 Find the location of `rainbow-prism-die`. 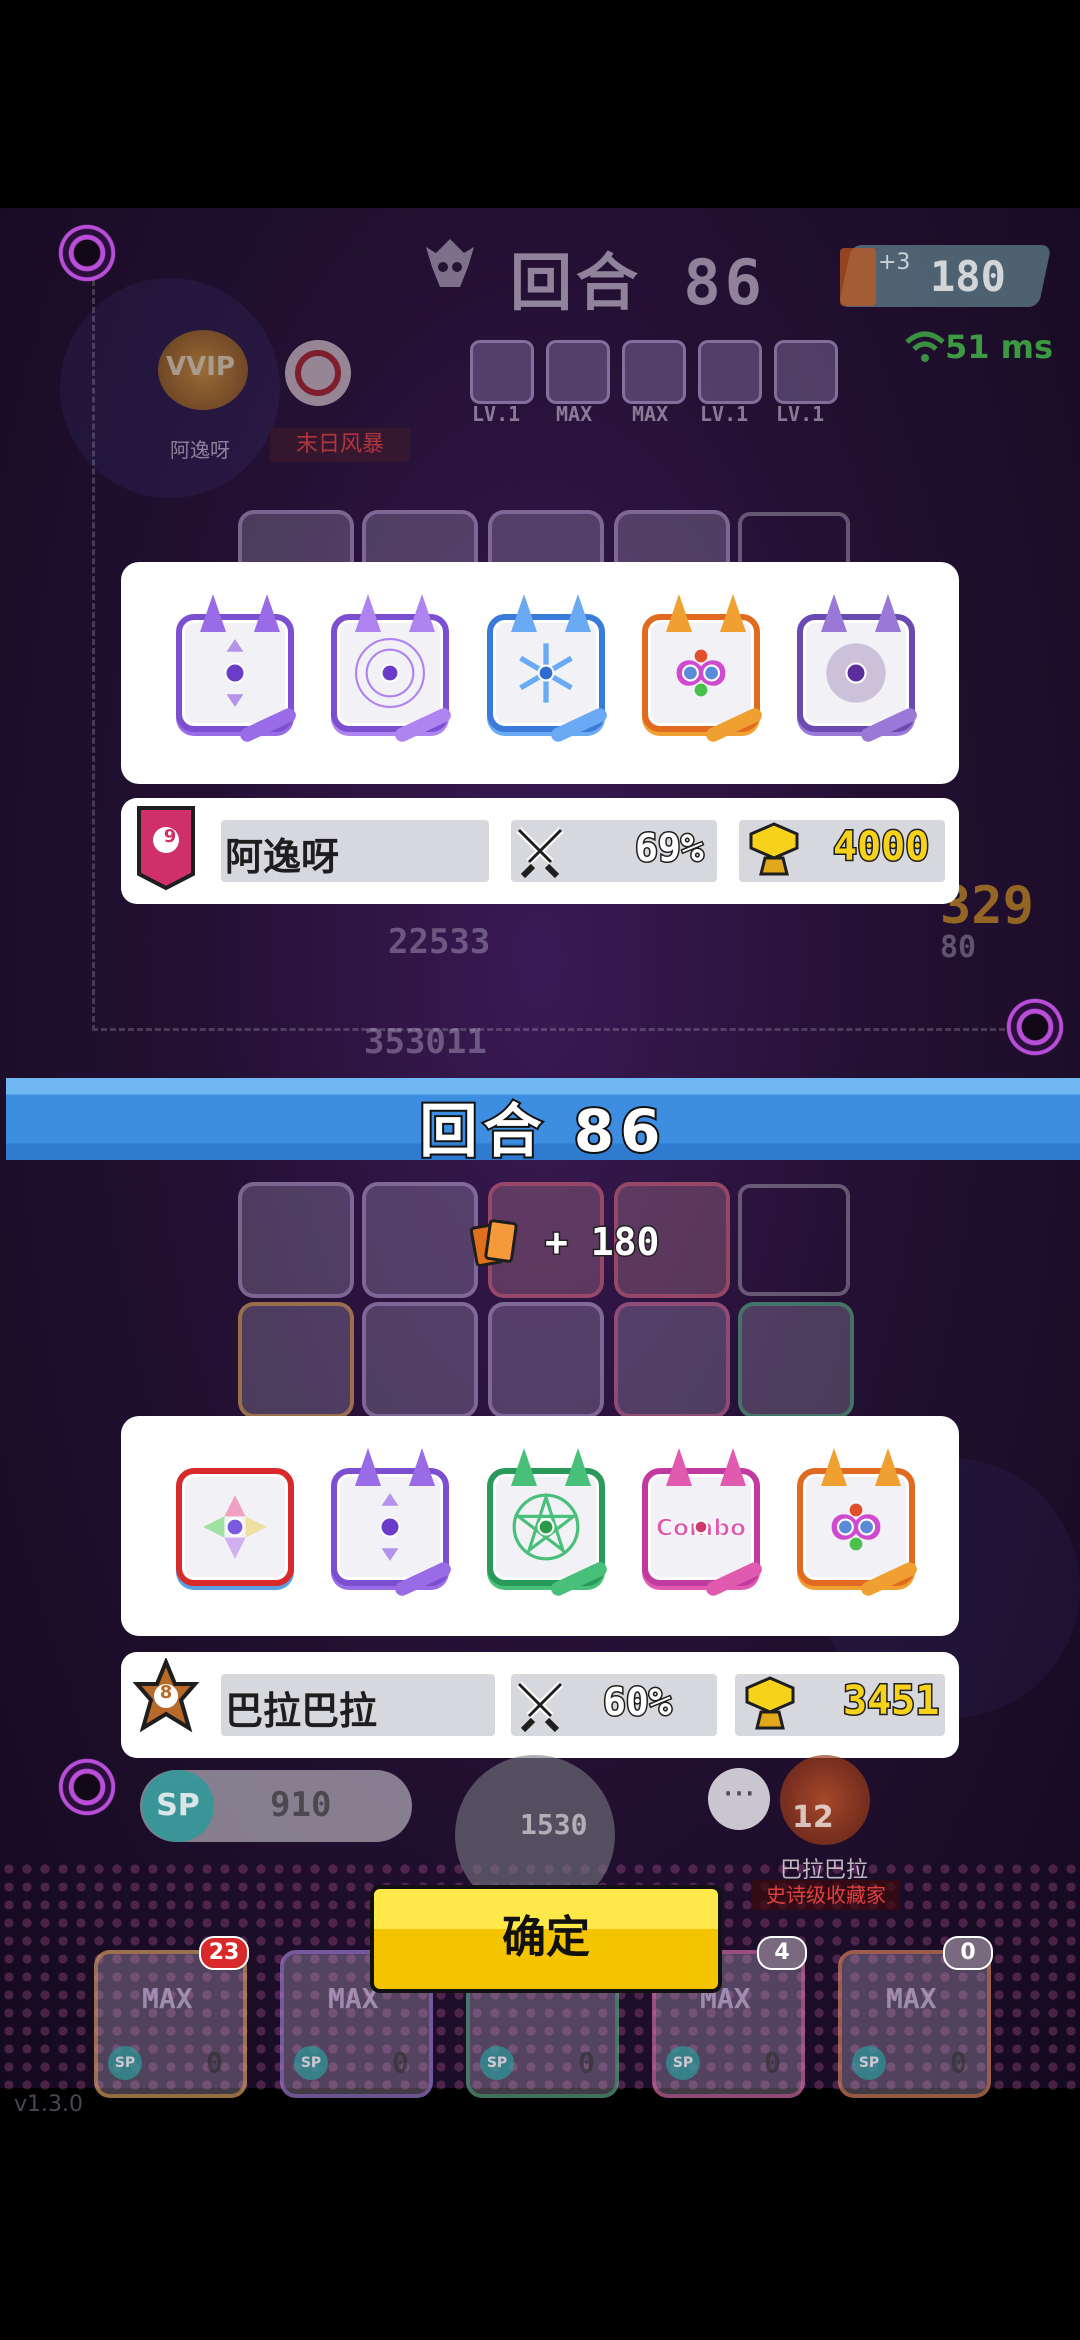

rainbow-prism-die is located at coordinates (235, 1527).